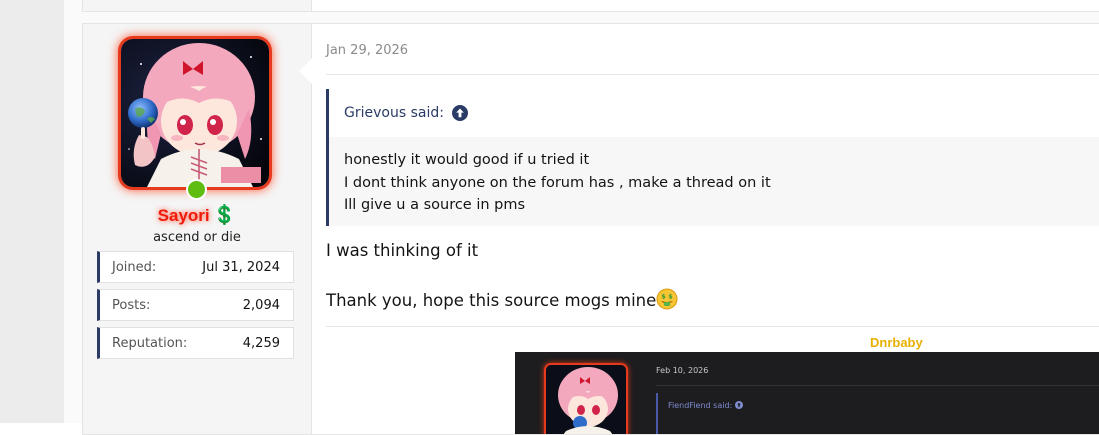 Image resolution: width=1099 pixels, height=435 pixels. I want to click on dollar-icon: 💲, so click(224, 215).